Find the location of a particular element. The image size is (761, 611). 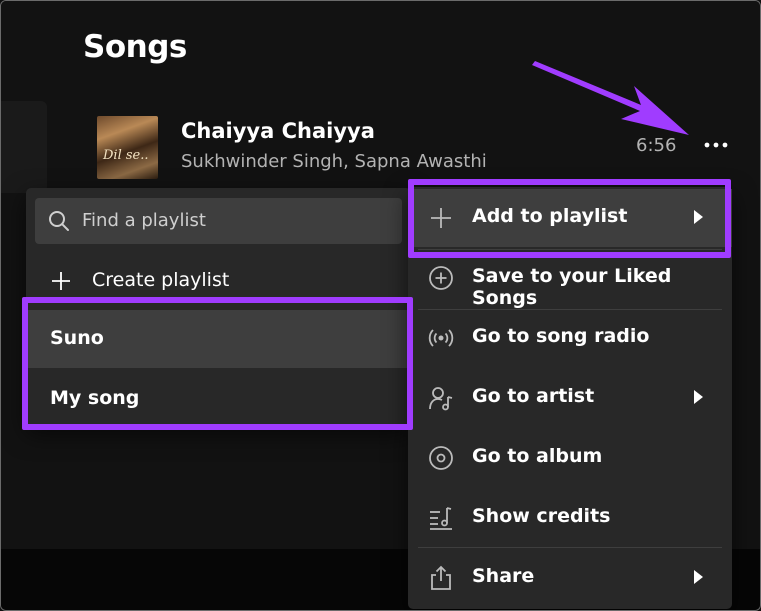

menu-item-label: Go to song radio is located at coordinates (561, 336).